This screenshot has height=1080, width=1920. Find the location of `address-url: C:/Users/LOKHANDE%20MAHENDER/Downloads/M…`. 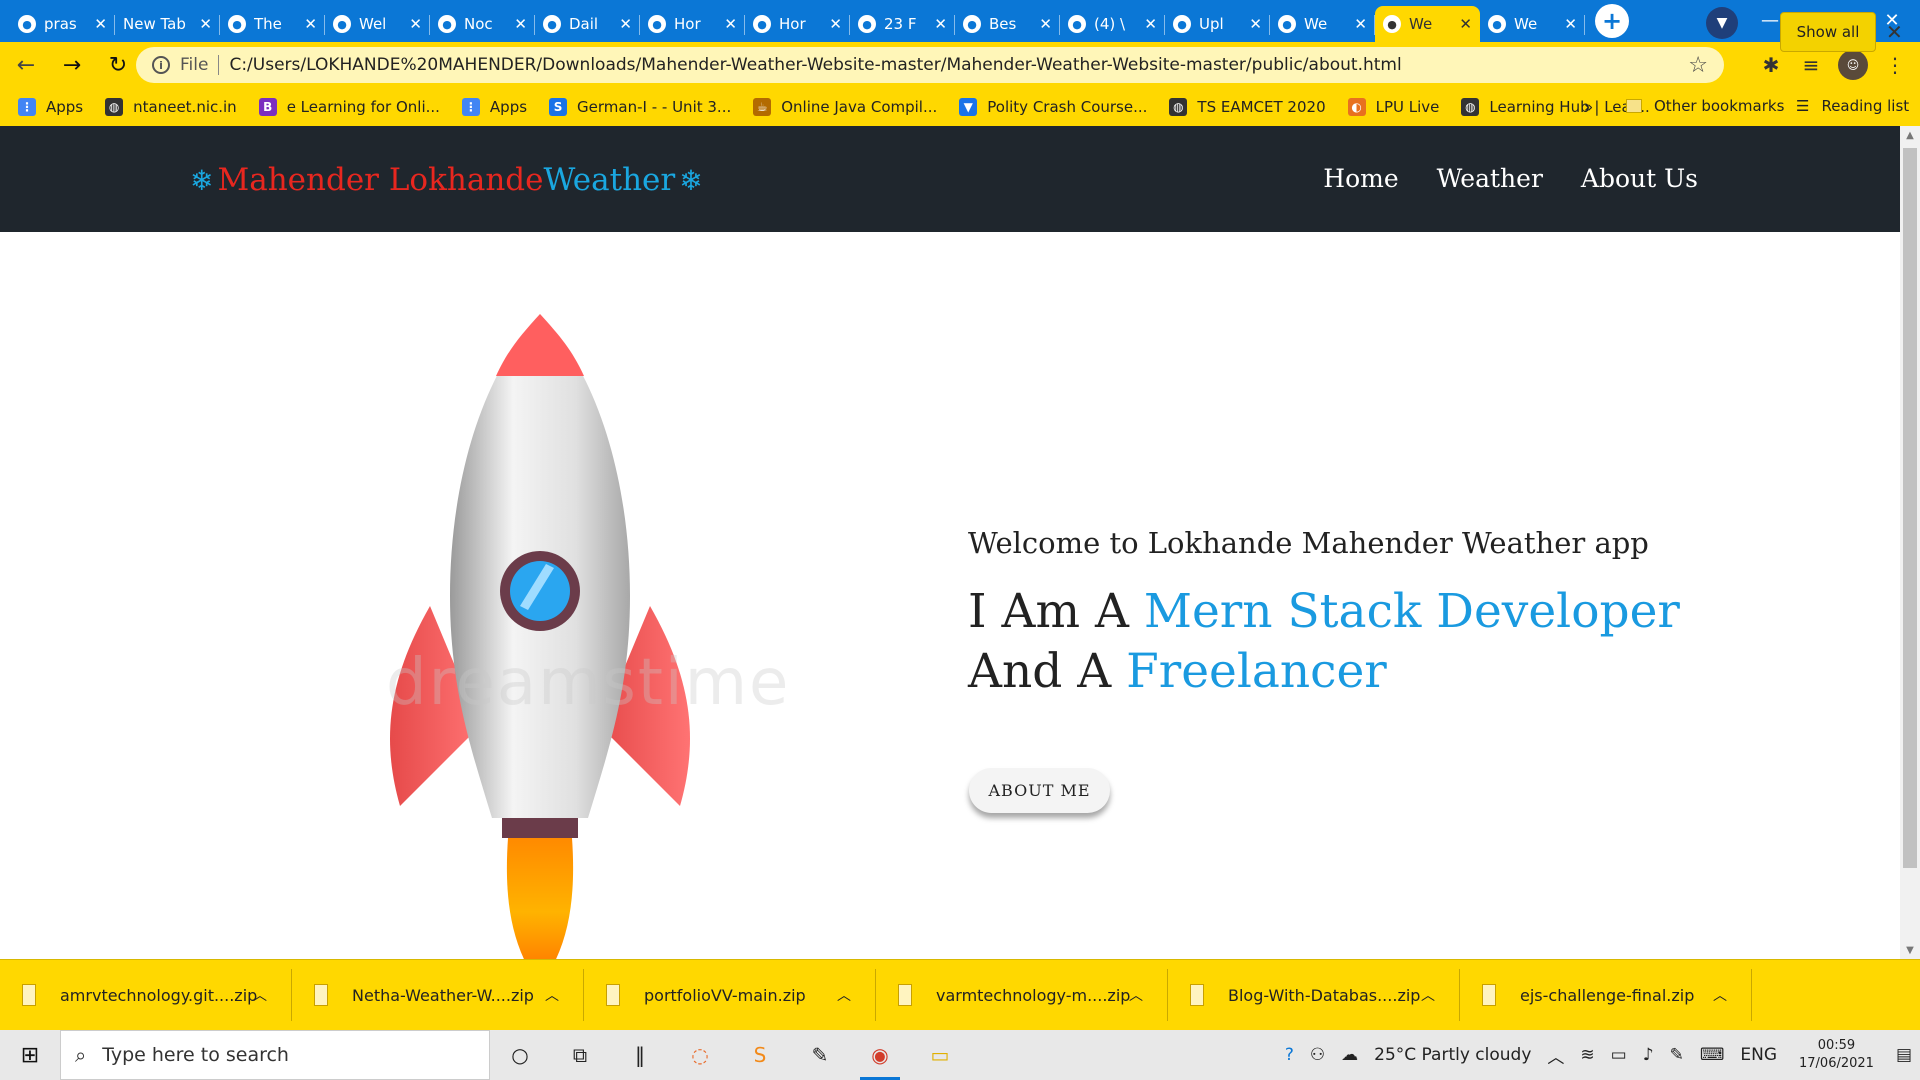

address-url: C:/Users/LOKHANDE%20MAHENDER/Downloads/M… is located at coordinates (815, 65).